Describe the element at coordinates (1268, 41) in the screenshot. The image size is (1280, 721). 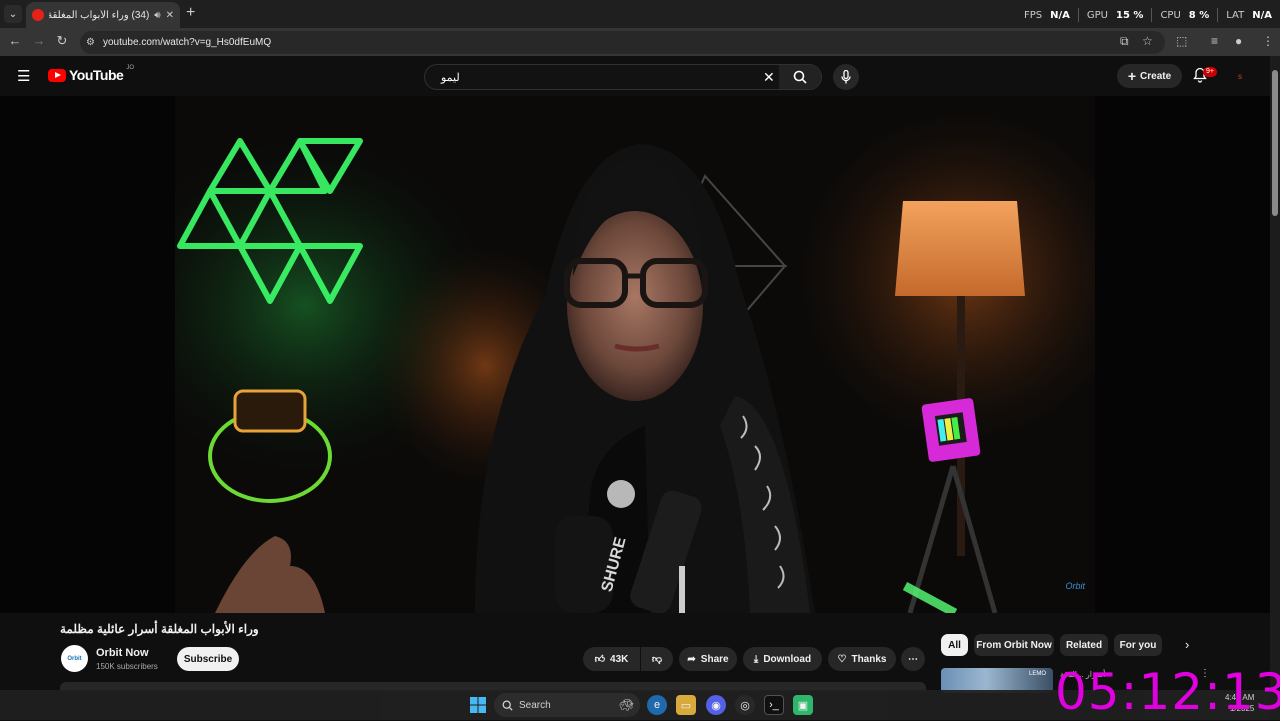
I see `browser-menu-icon: ⋮` at that location.